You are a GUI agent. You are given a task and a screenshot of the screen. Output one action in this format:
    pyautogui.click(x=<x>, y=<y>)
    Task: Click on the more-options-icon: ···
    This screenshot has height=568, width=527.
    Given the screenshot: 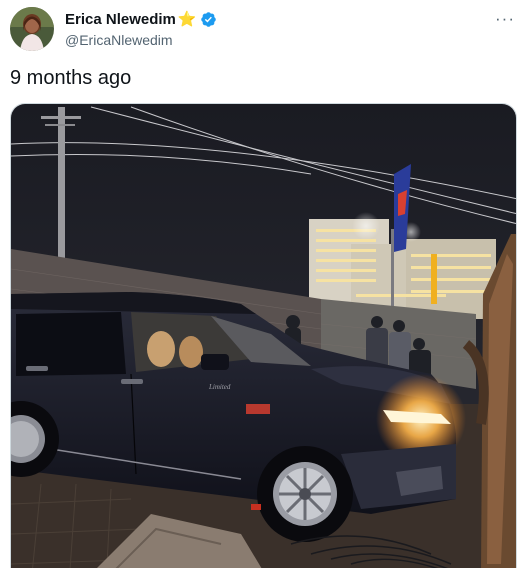 What is the action you would take?
    pyautogui.click(x=505, y=19)
    